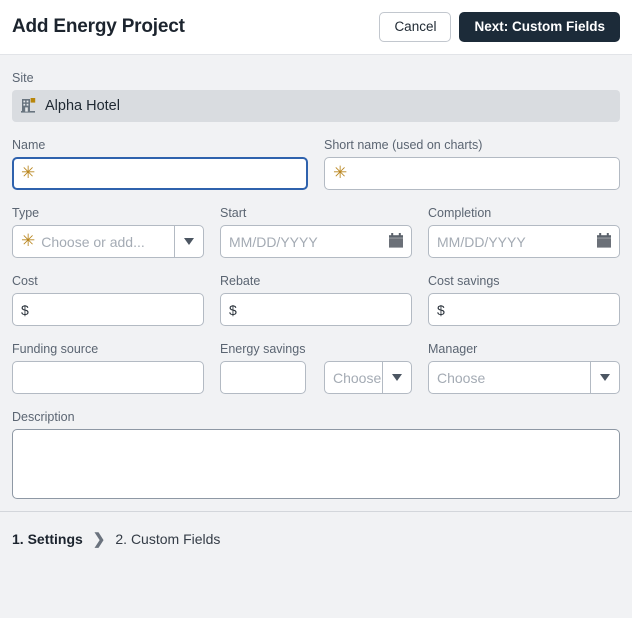 The height and width of the screenshot is (618, 632). Describe the element at coordinates (316, 309) in the screenshot. I see `rebate-input: $` at that location.